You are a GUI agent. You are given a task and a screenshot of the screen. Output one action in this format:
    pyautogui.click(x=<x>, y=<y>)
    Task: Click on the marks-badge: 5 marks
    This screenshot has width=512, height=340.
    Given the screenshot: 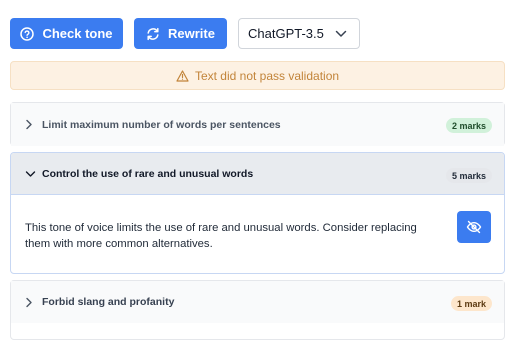 What is the action you would take?
    pyautogui.click(x=468, y=175)
    